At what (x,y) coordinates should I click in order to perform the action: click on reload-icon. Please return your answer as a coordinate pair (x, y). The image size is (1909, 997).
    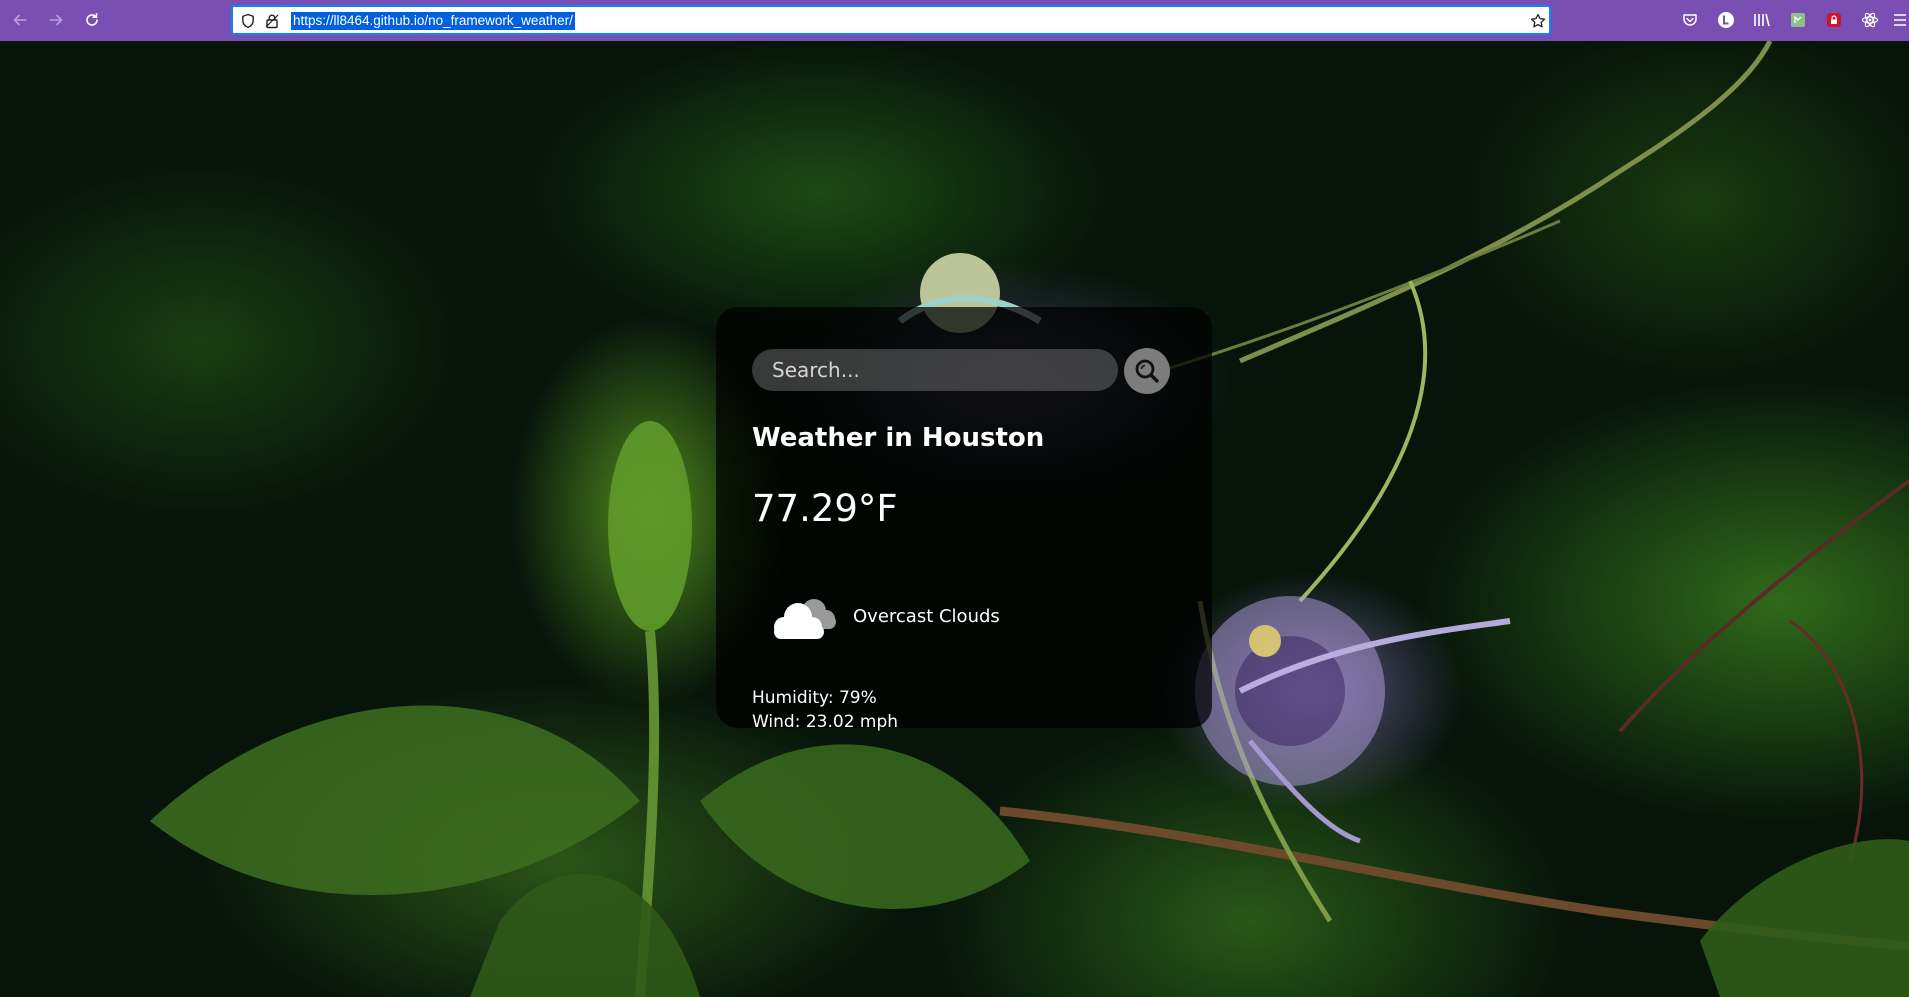
    Looking at the image, I should click on (92, 19).